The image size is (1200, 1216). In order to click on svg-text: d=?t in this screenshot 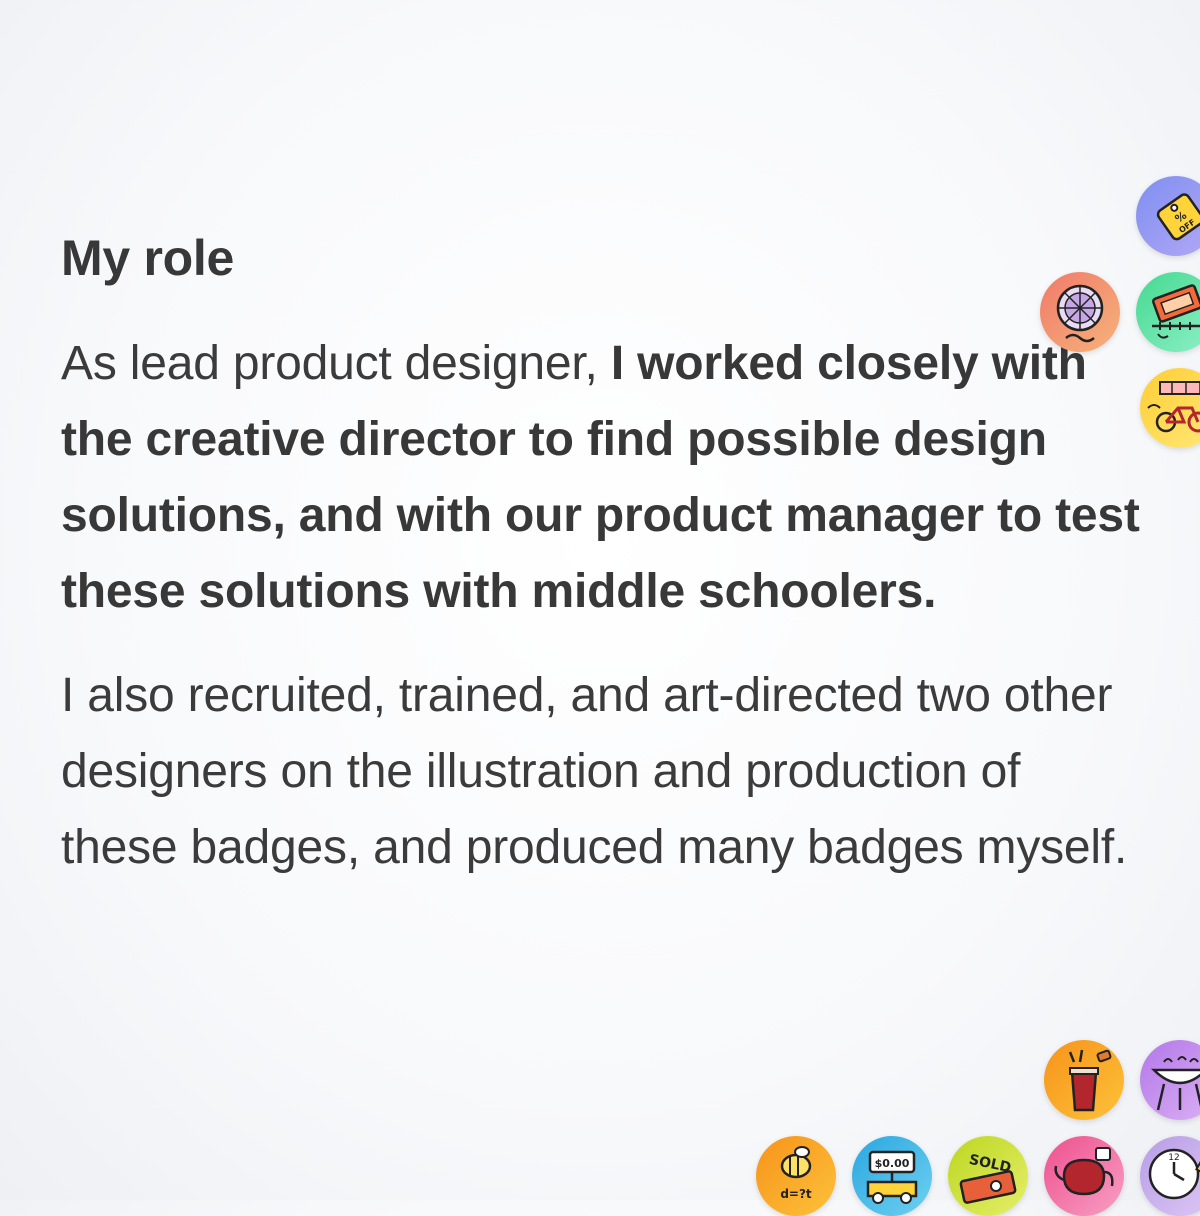, I will do `click(796, 1194)`.